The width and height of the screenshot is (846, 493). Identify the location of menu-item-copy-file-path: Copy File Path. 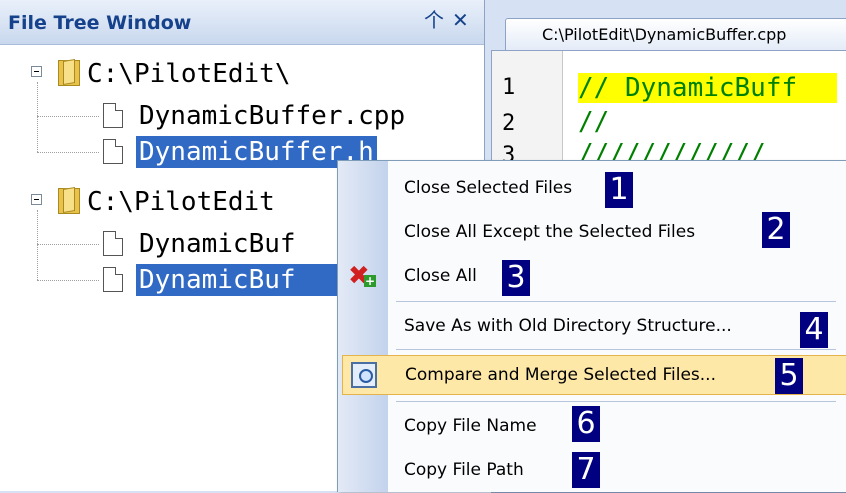
(617, 471).